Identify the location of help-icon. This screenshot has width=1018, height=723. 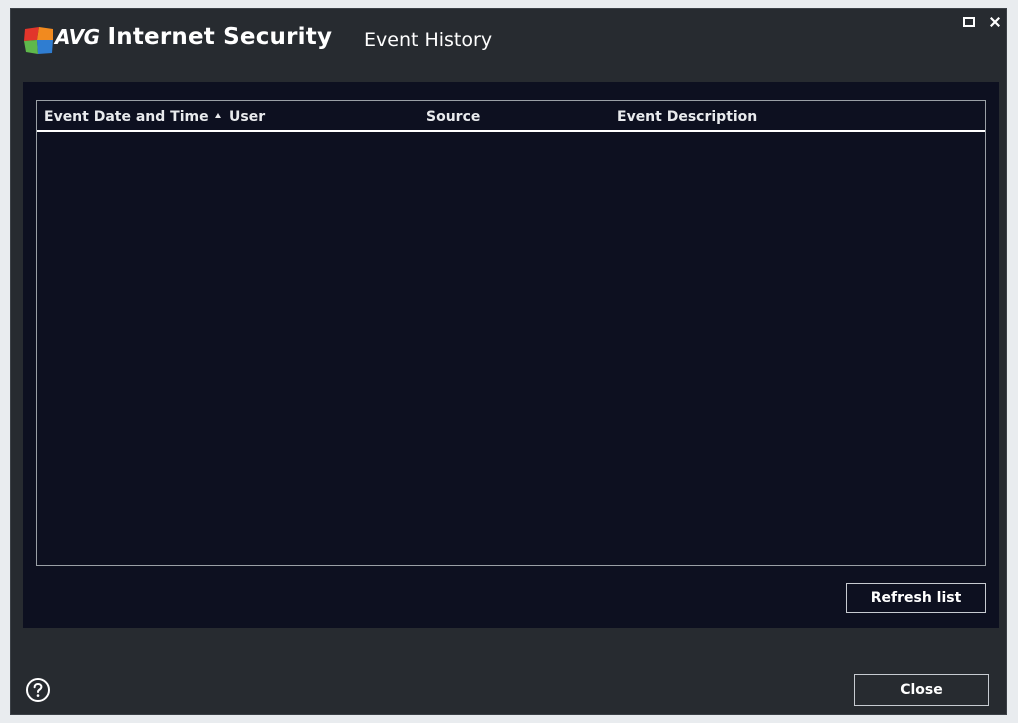
(38, 690).